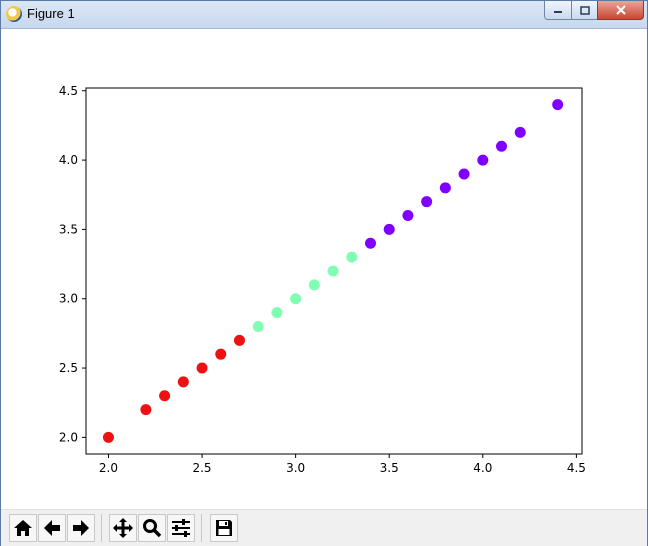 The image size is (648, 546). I want to click on navigation-toolbar, so click(324, 527).